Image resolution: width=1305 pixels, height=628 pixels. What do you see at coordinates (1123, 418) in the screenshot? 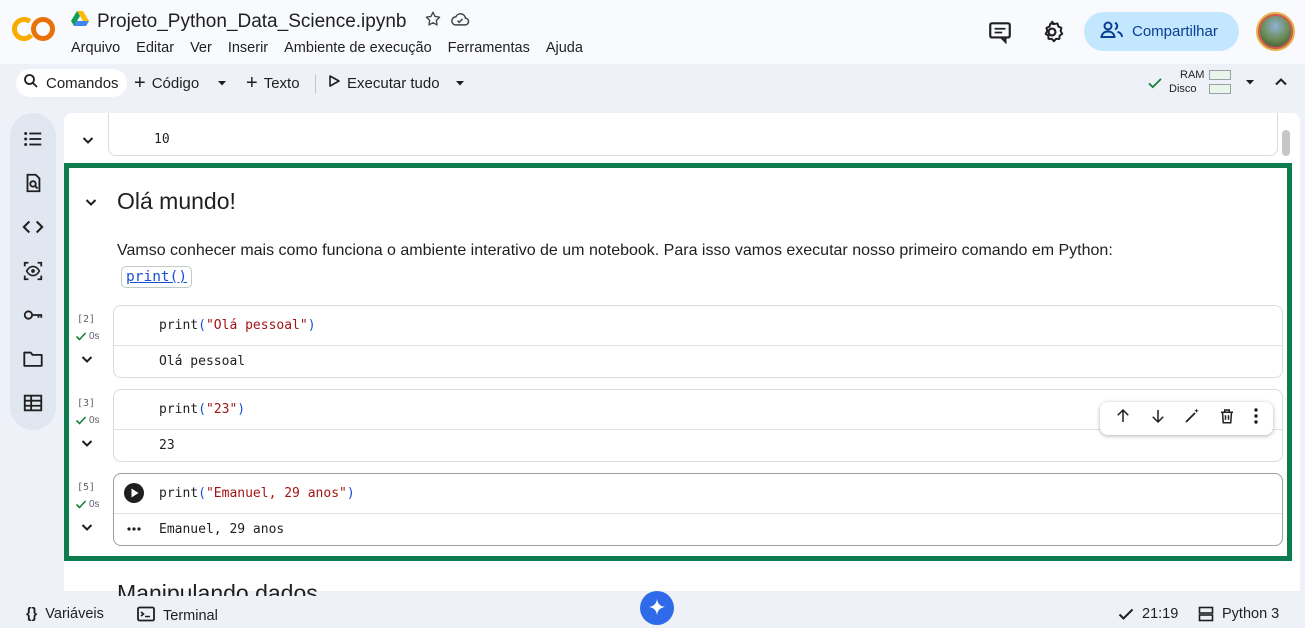
I see `move-up-icon` at bounding box center [1123, 418].